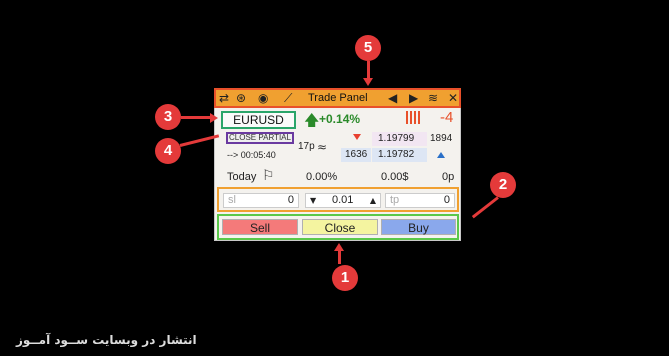  Describe the element at coordinates (168, 151) in the screenshot. I see `callout-4: 4` at that location.